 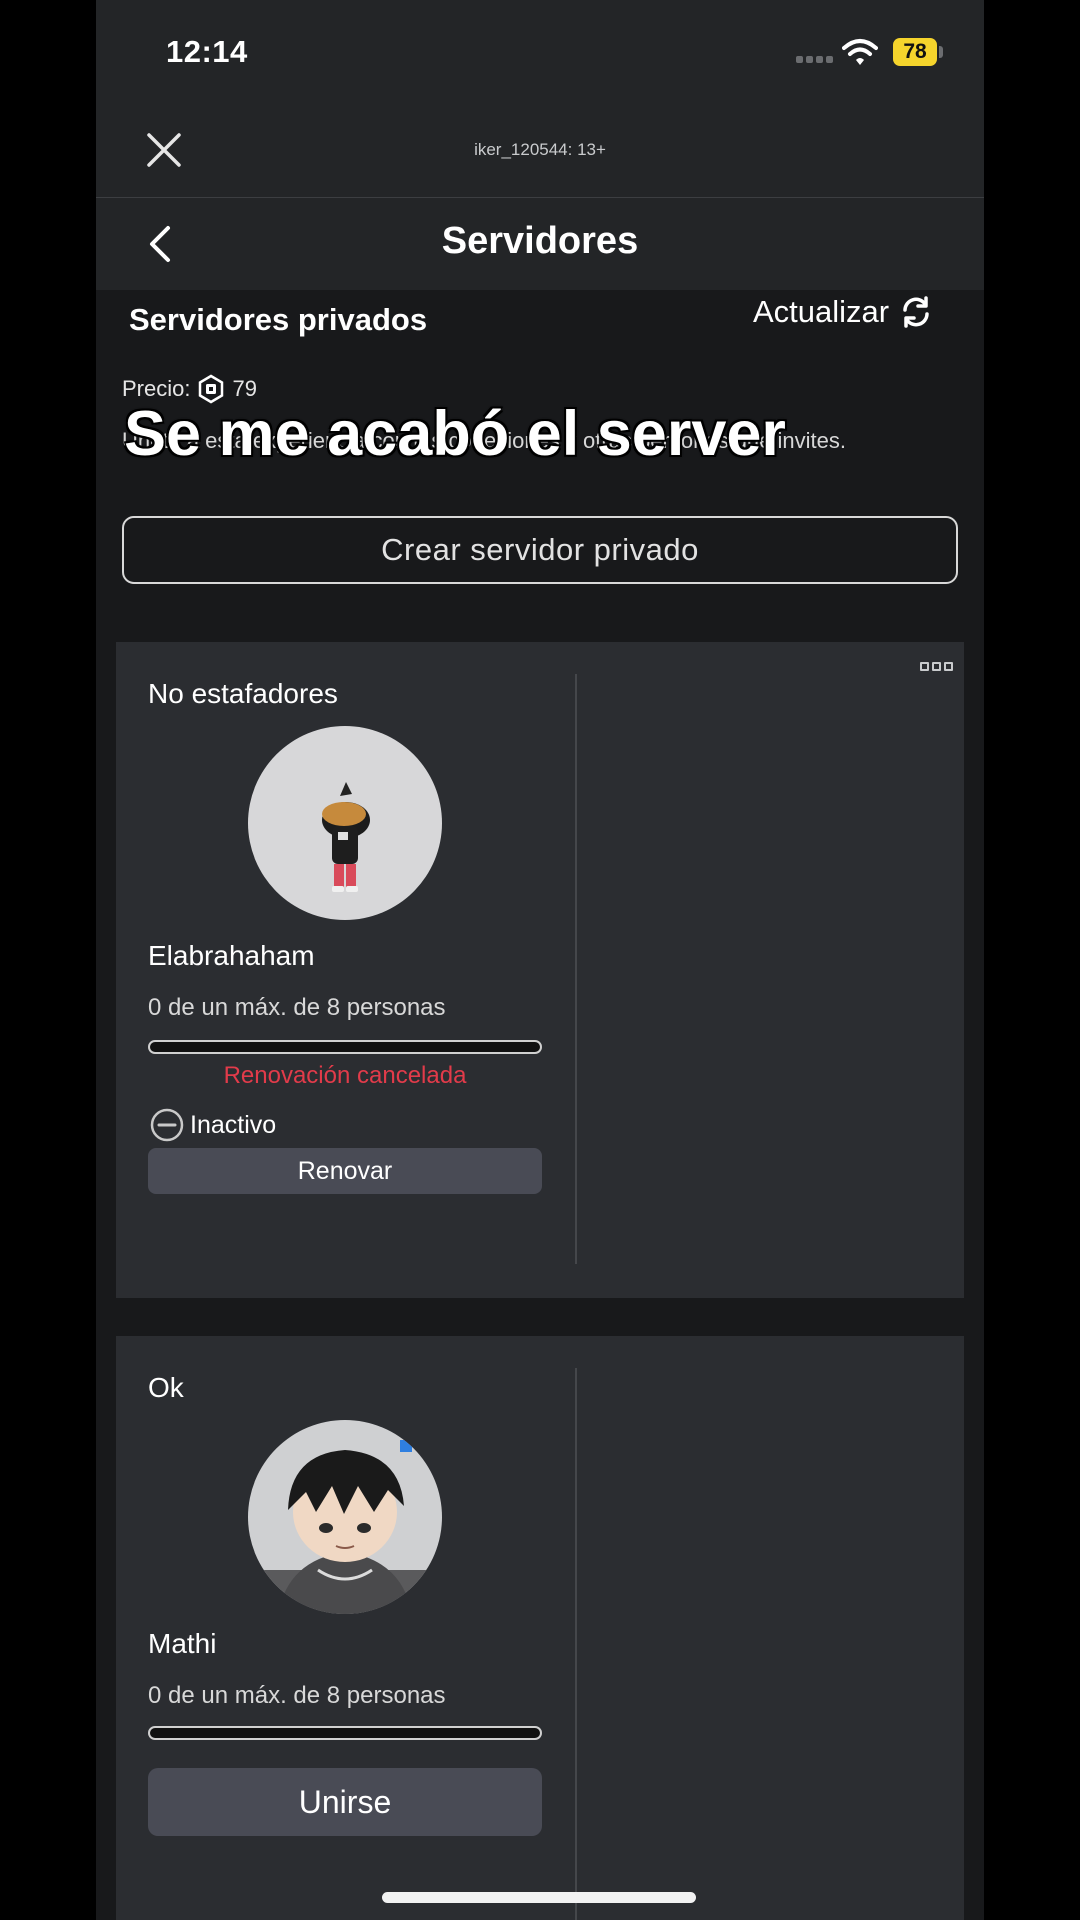 What do you see at coordinates (345, 1075) in the screenshot?
I see `renewal-status: Renovación cancelada` at bounding box center [345, 1075].